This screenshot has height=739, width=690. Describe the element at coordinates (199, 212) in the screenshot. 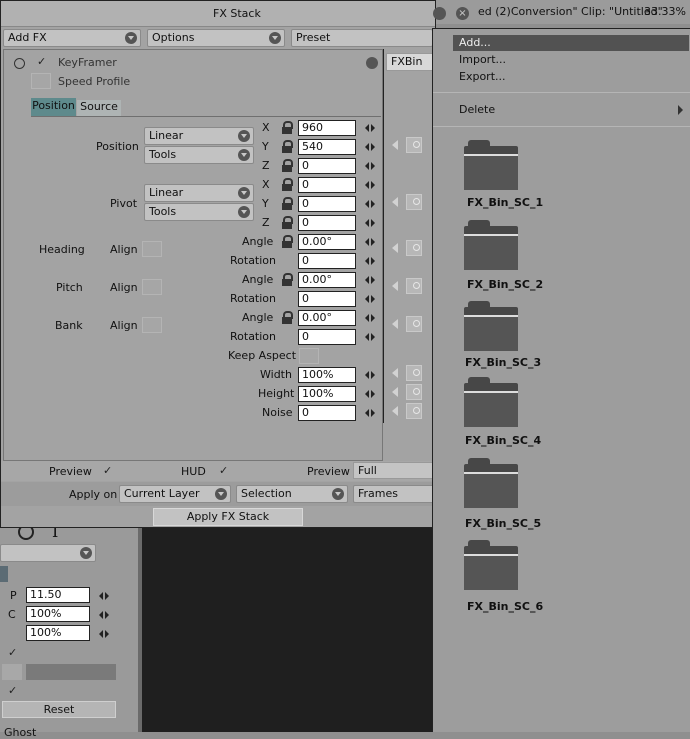

I see `pivot-tools-dropdown: Tools` at that location.